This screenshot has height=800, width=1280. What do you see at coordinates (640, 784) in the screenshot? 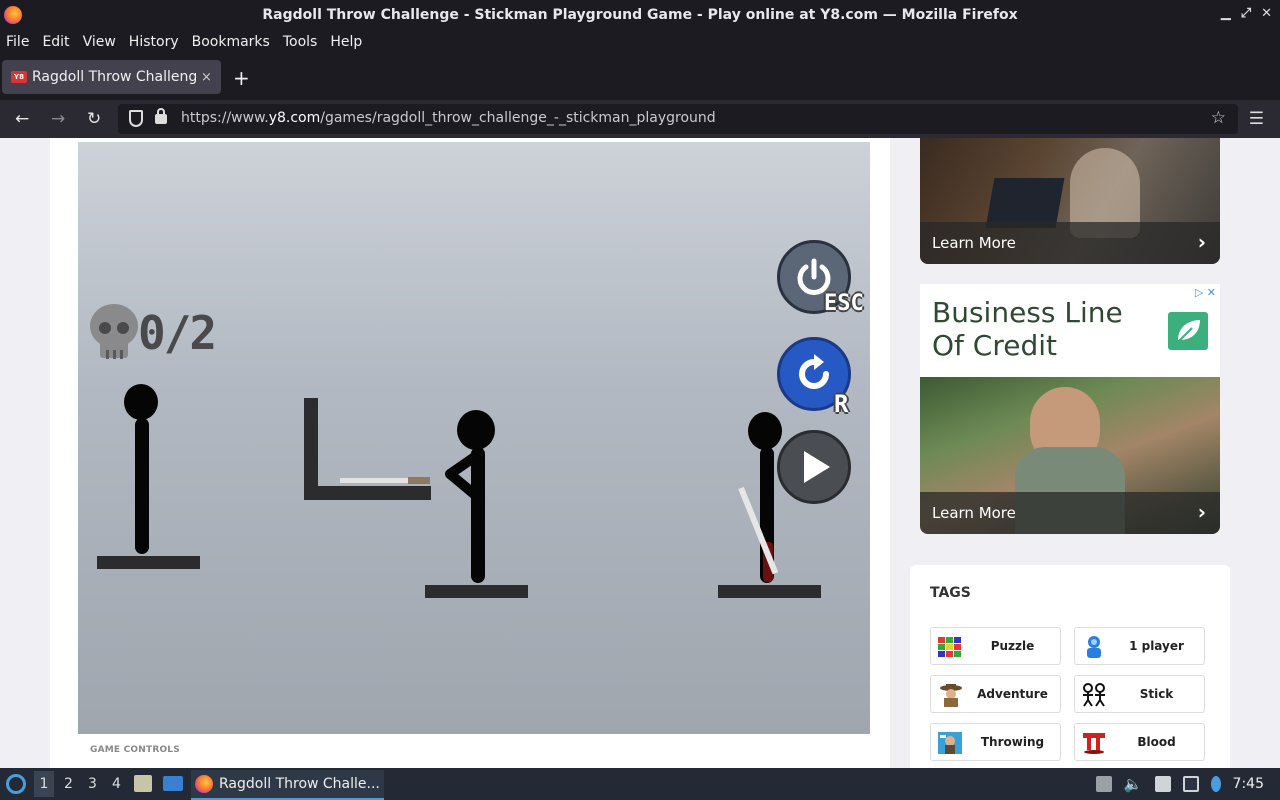
I see `taskbar: 1 2 3 4 Ragdoll Throw Challe... 🔈 7:45` at bounding box center [640, 784].